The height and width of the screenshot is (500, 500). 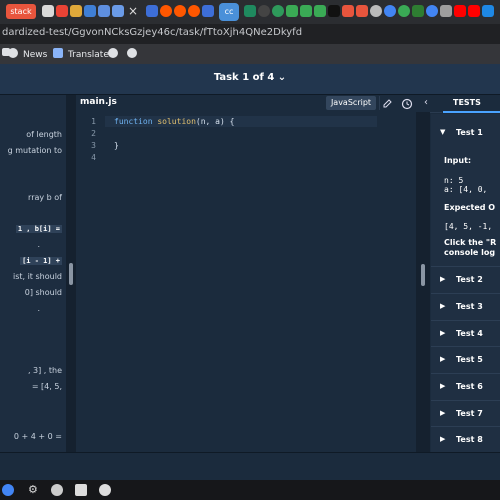 What do you see at coordinates (351, 103) in the screenshot?
I see `language-selector: JavaScript` at bounding box center [351, 103].